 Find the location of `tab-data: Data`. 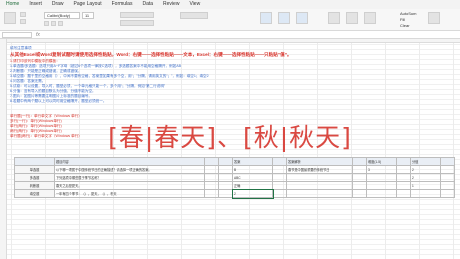

tab-data: Data is located at coordinates (147, 4).